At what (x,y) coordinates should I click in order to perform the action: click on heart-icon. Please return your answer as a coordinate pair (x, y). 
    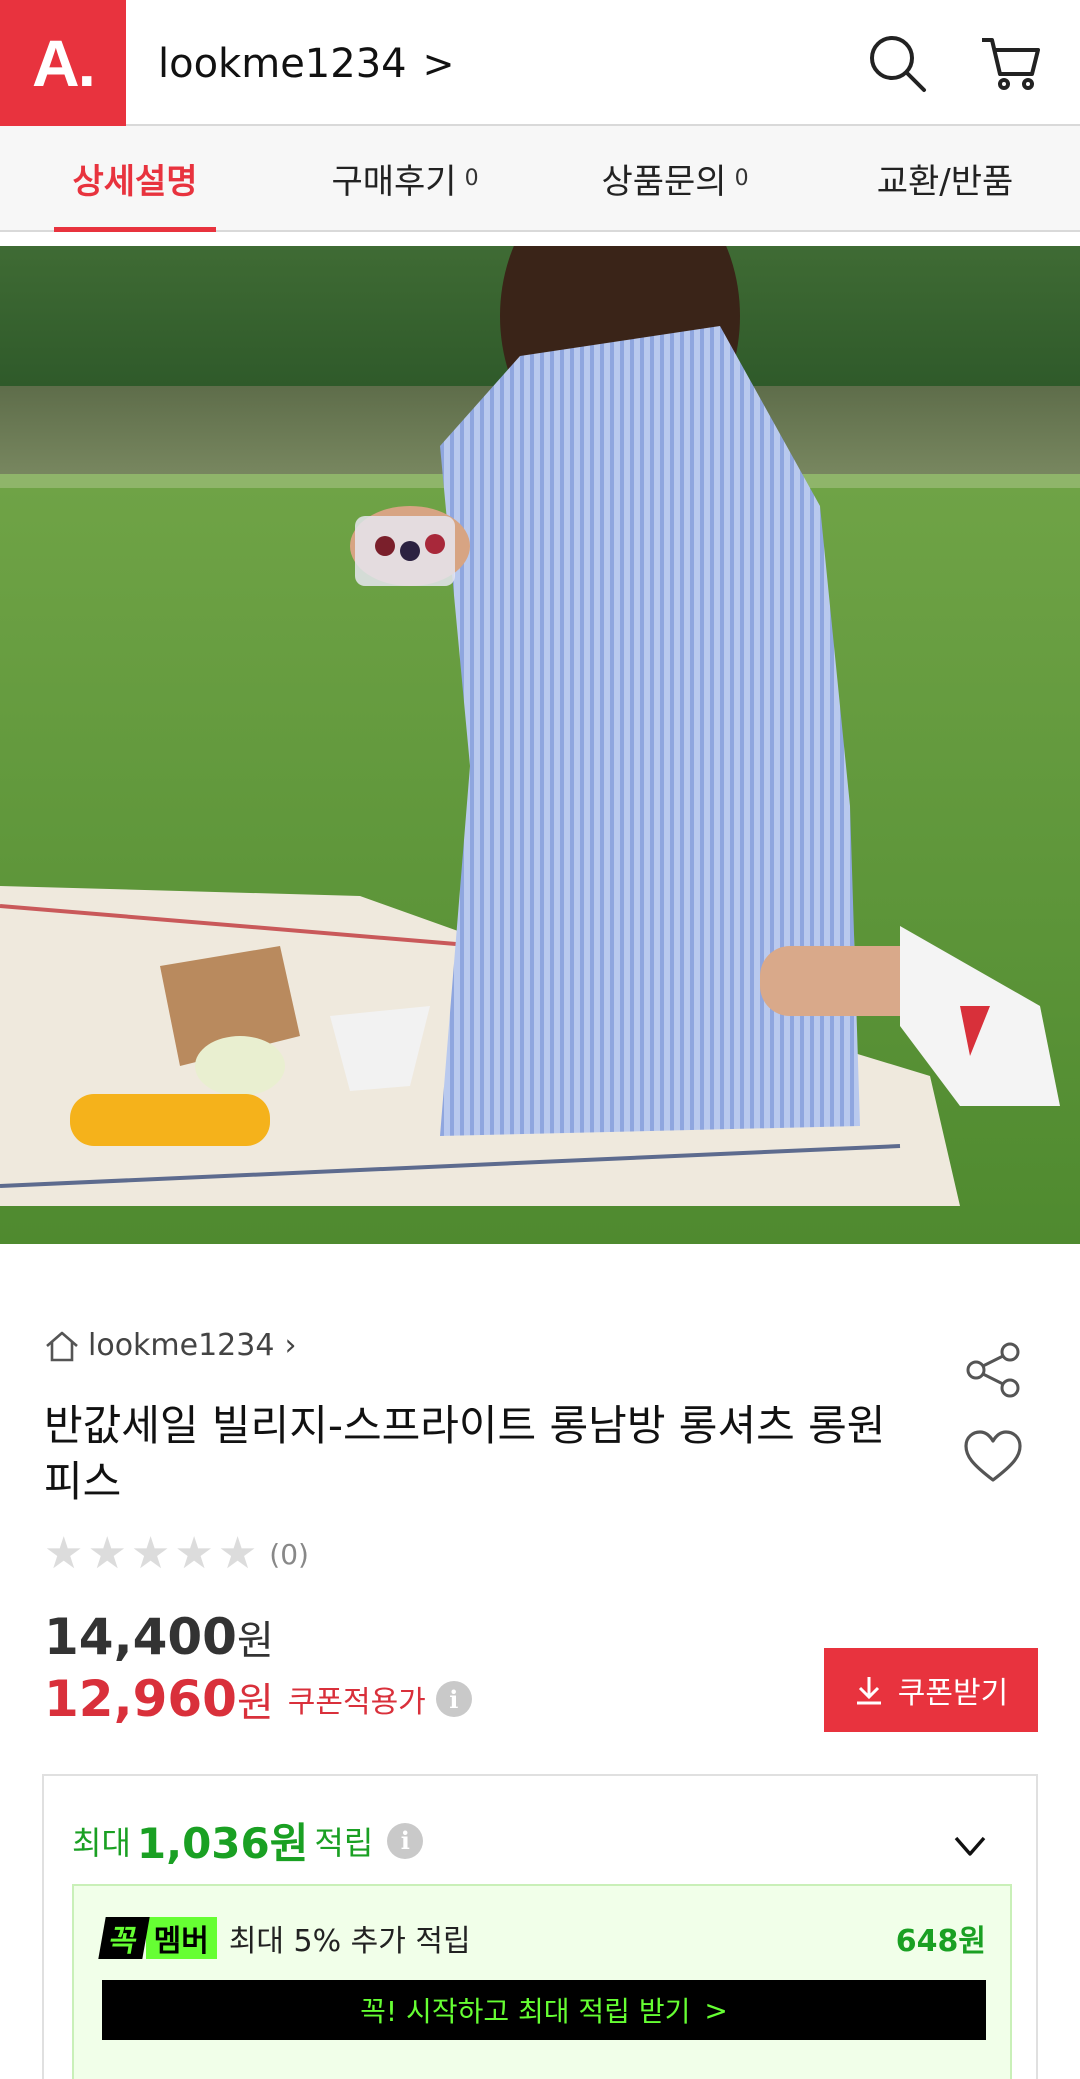
    Looking at the image, I should click on (993, 1457).